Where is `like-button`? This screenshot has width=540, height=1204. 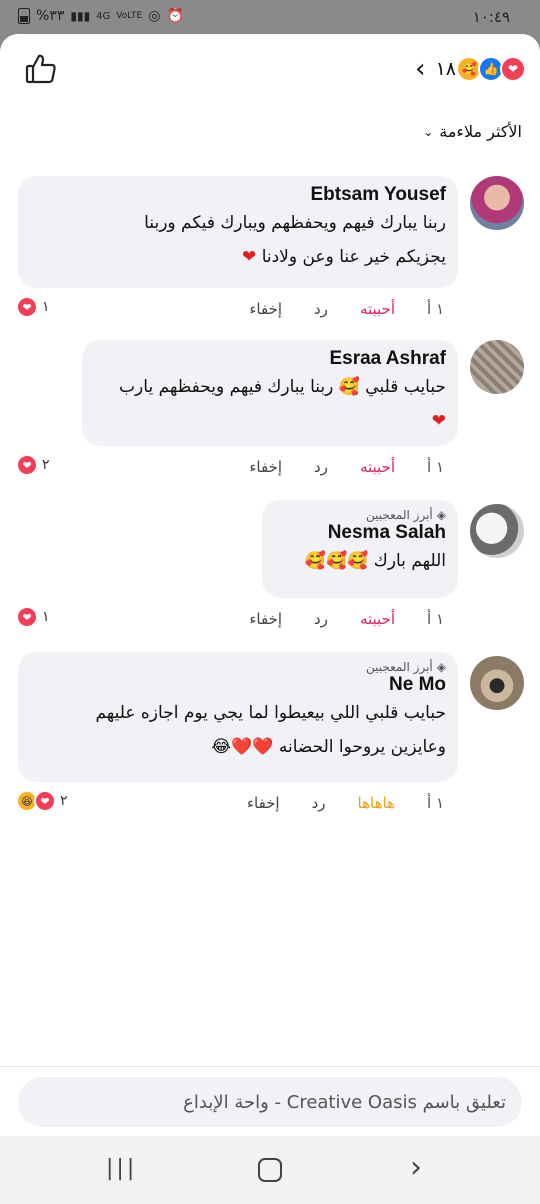 like-button is located at coordinates (41, 69).